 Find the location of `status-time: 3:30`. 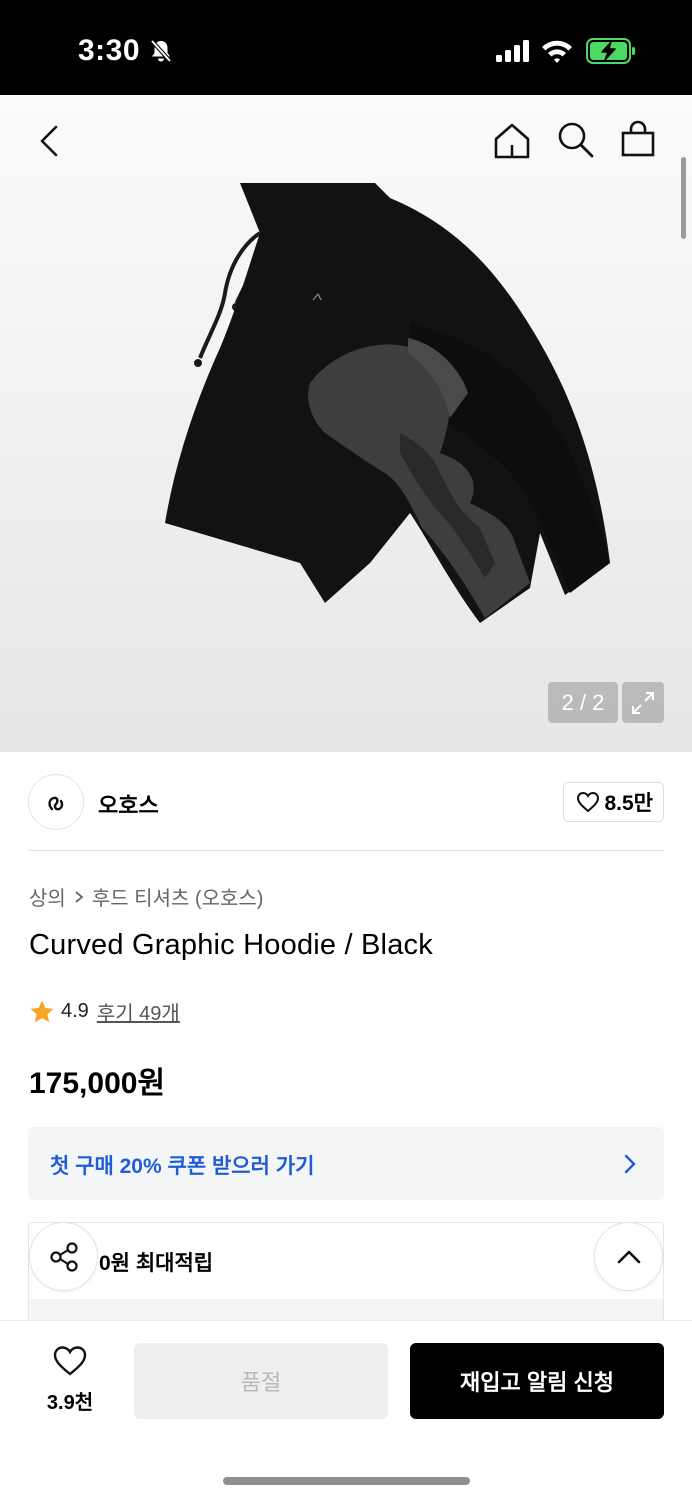

status-time: 3:30 is located at coordinates (109, 50).